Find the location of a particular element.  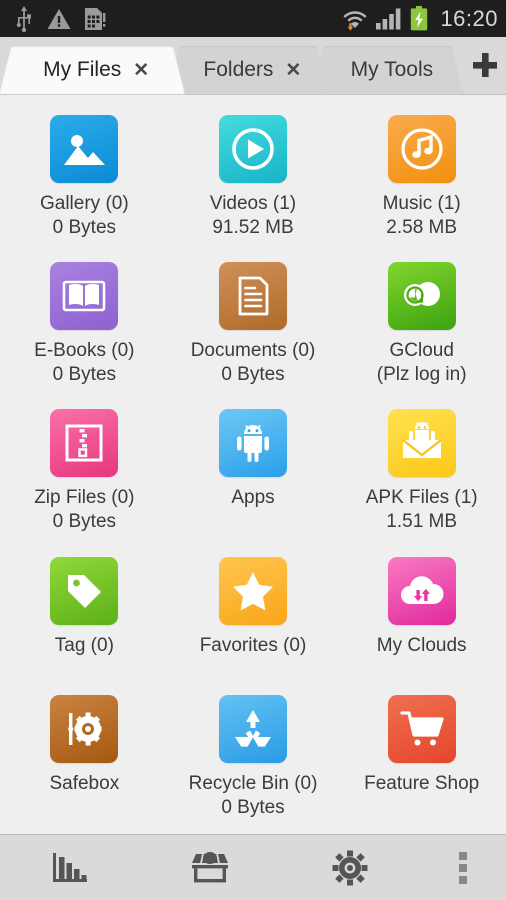

grid-item-apps: Apps is located at coordinates (253, 474).